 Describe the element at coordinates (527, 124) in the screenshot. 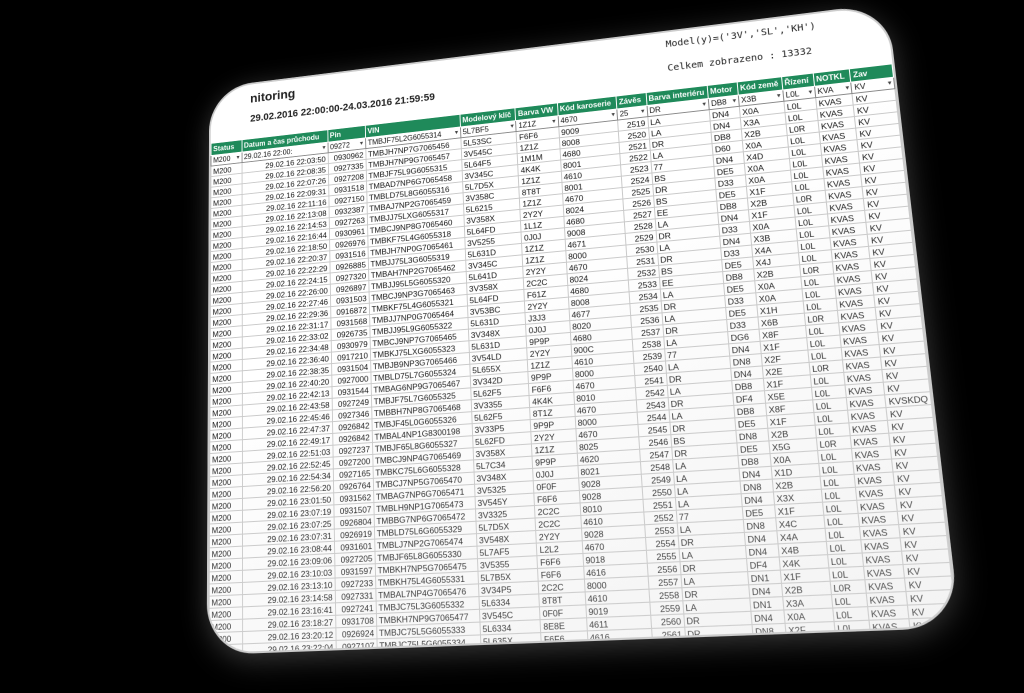

I see `filter-value: 1Z1Z` at that location.